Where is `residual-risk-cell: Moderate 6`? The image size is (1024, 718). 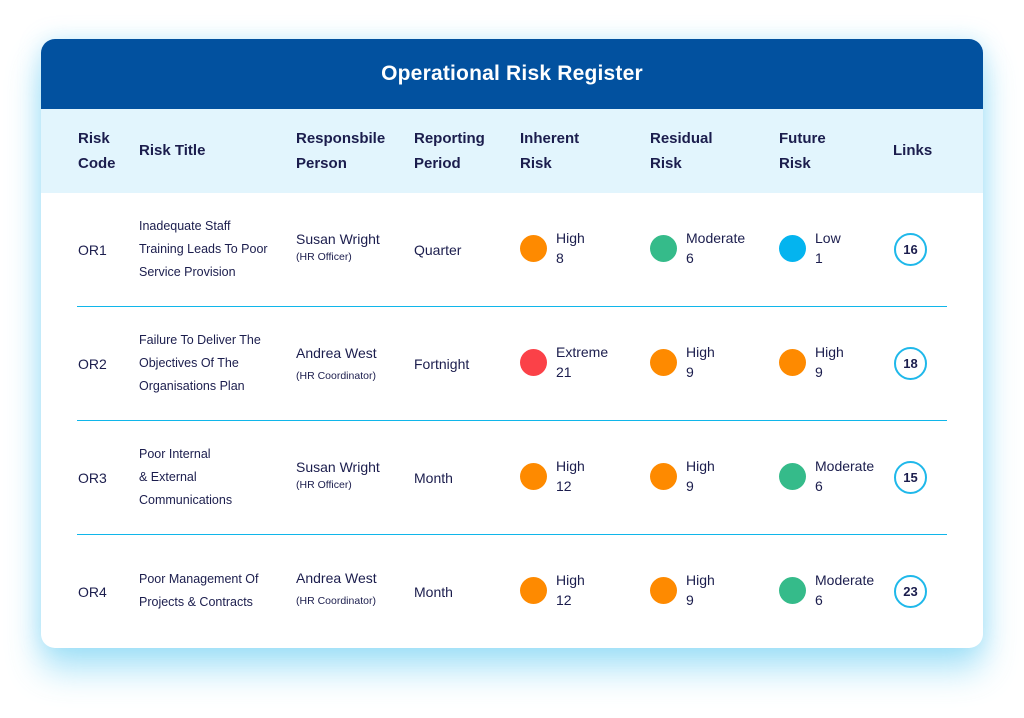 residual-risk-cell: Moderate 6 is located at coordinates (697, 248).